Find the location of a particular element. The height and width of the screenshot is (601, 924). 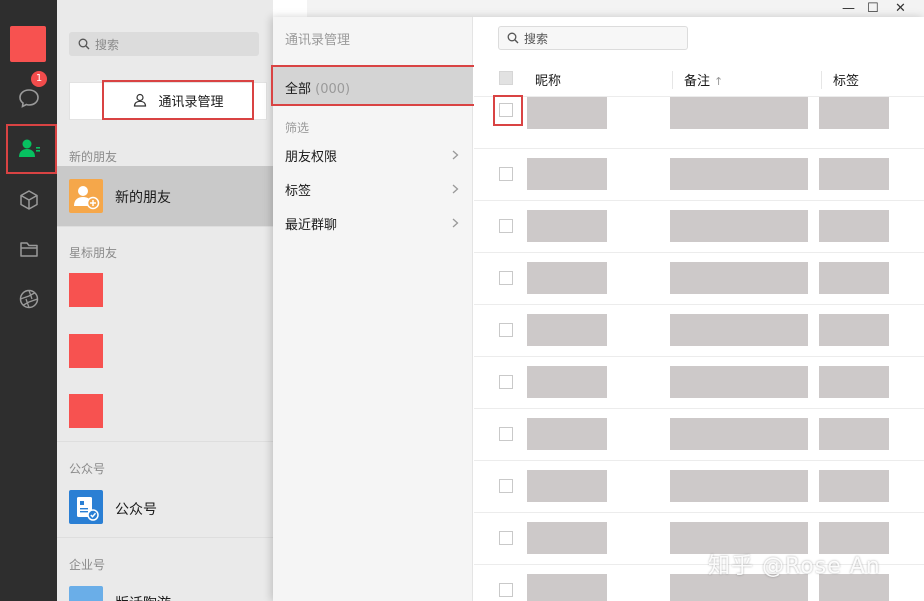

sort-ascending-icon: ↑ is located at coordinates (719, 81).